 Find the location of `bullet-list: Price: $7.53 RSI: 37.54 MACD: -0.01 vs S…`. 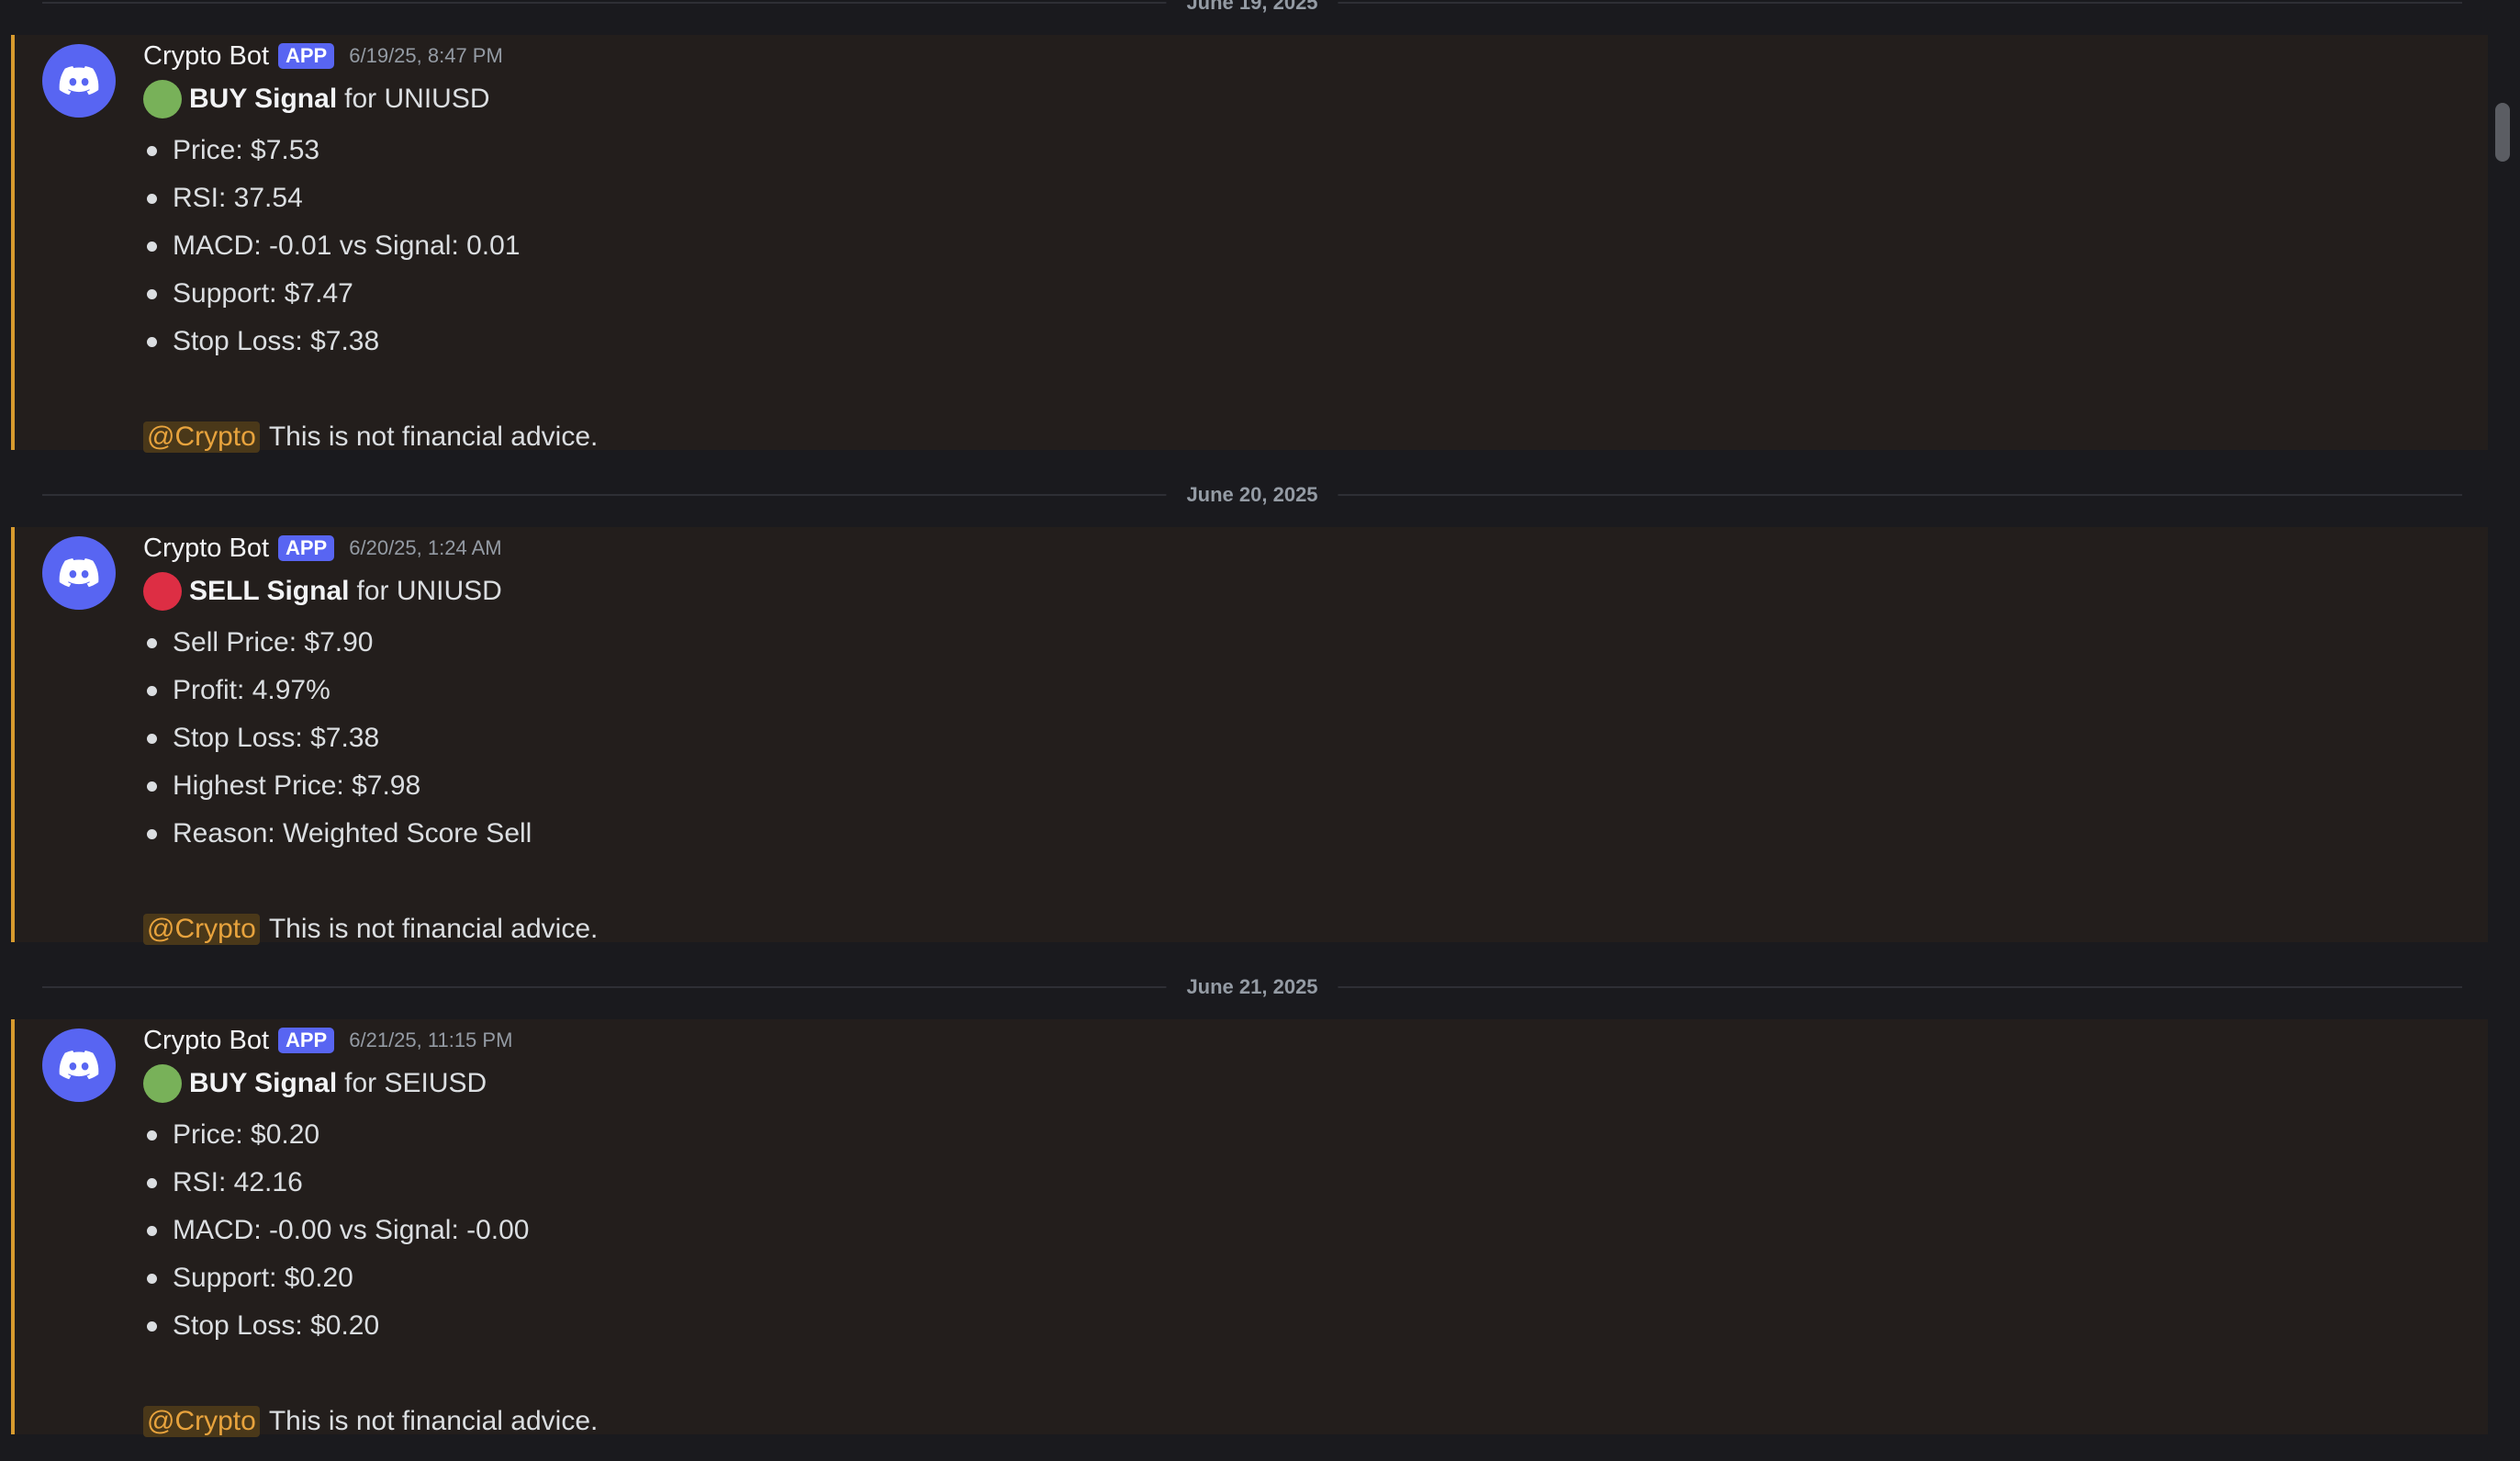

bullet-list: Price: $7.53 RSI: 37.54 MACD: -0.01 vs S… is located at coordinates (332, 246).